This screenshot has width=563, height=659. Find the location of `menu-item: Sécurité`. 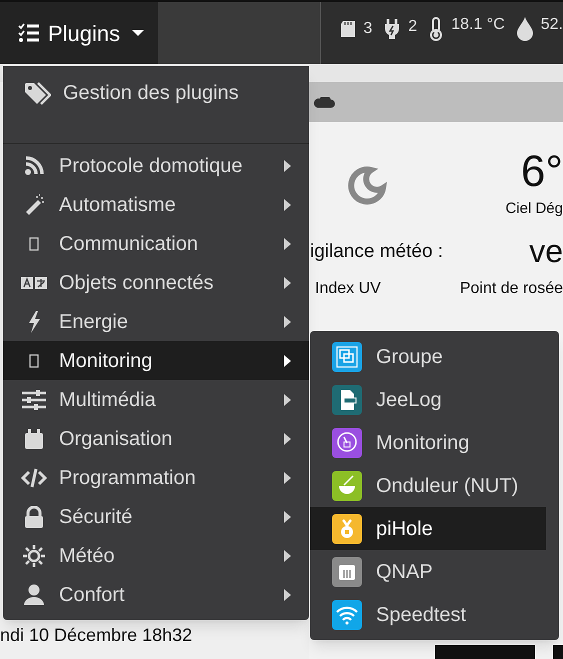

menu-item: Sécurité is located at coordinates (156, 516).